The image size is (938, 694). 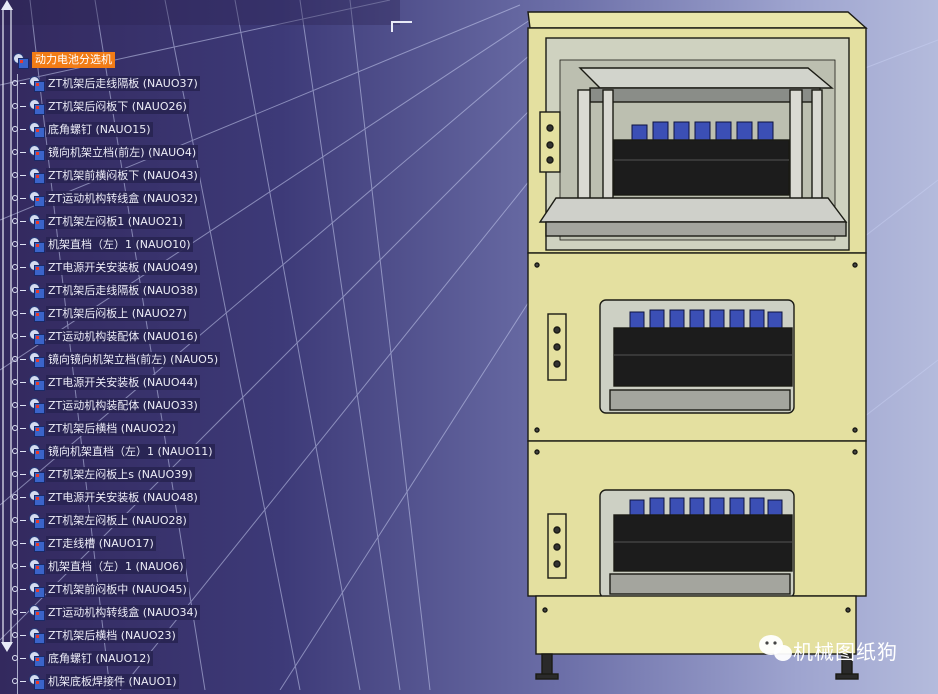 I want to click on tree-item: ZT电源开关安装板 (NAUO44), so click(x=106, y=382).